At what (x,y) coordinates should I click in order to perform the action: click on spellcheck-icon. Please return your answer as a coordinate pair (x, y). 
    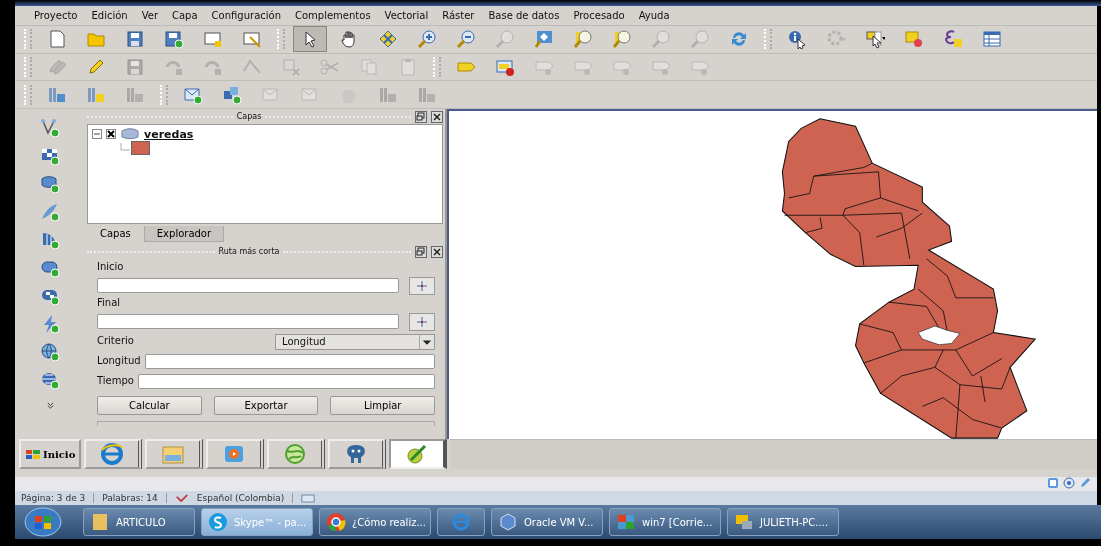
    Looking at the image, I should click on (181, 498).